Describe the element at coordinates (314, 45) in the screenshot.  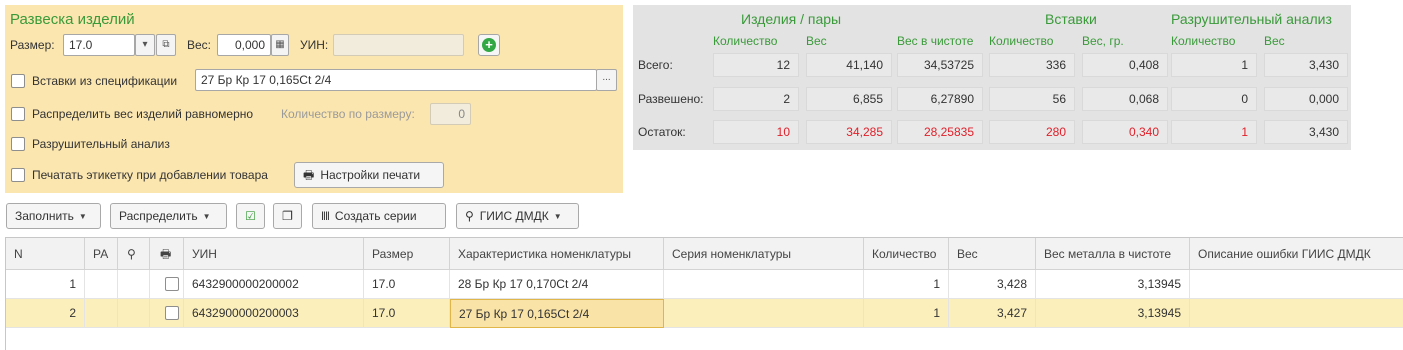
I see `uin-label: УИН:` at that location.